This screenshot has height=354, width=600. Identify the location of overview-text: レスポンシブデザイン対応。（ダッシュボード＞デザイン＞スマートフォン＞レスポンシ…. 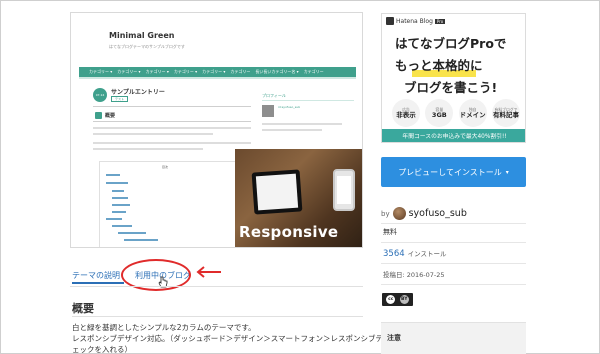
(246, 338).